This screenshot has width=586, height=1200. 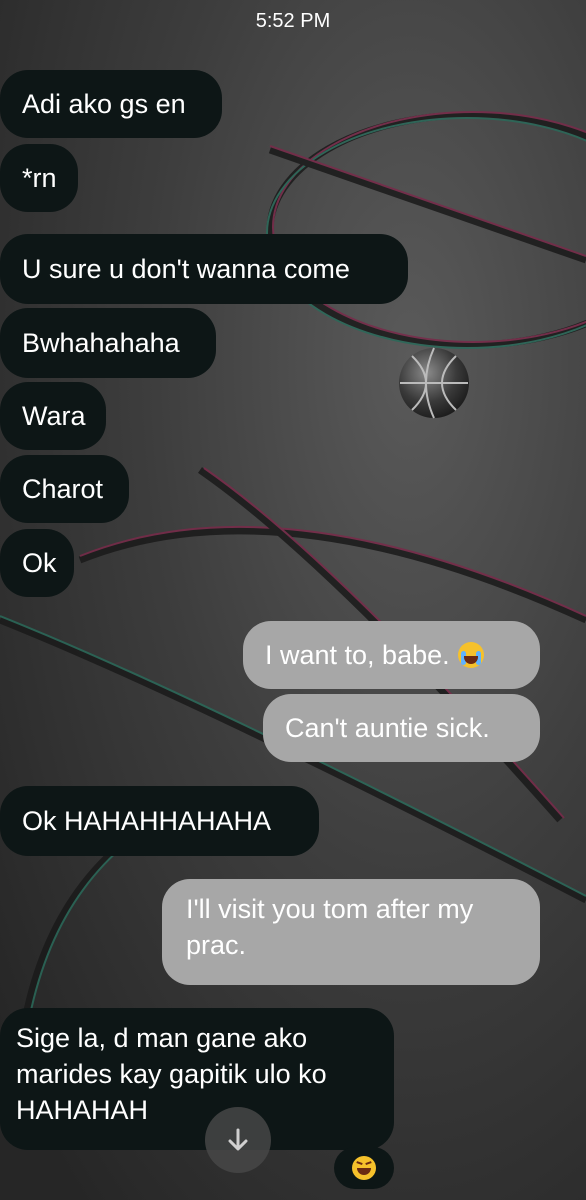 I want to click on message-bubble: Ok, so click(x=37, y=563).